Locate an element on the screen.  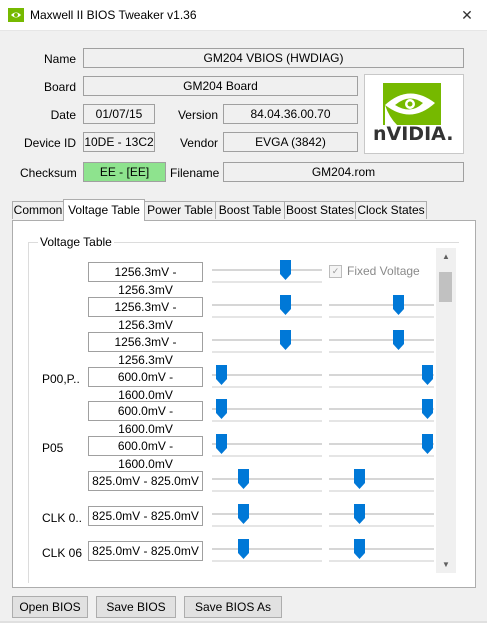
board-field: GM204 Board is located at coordinates (220, 86).